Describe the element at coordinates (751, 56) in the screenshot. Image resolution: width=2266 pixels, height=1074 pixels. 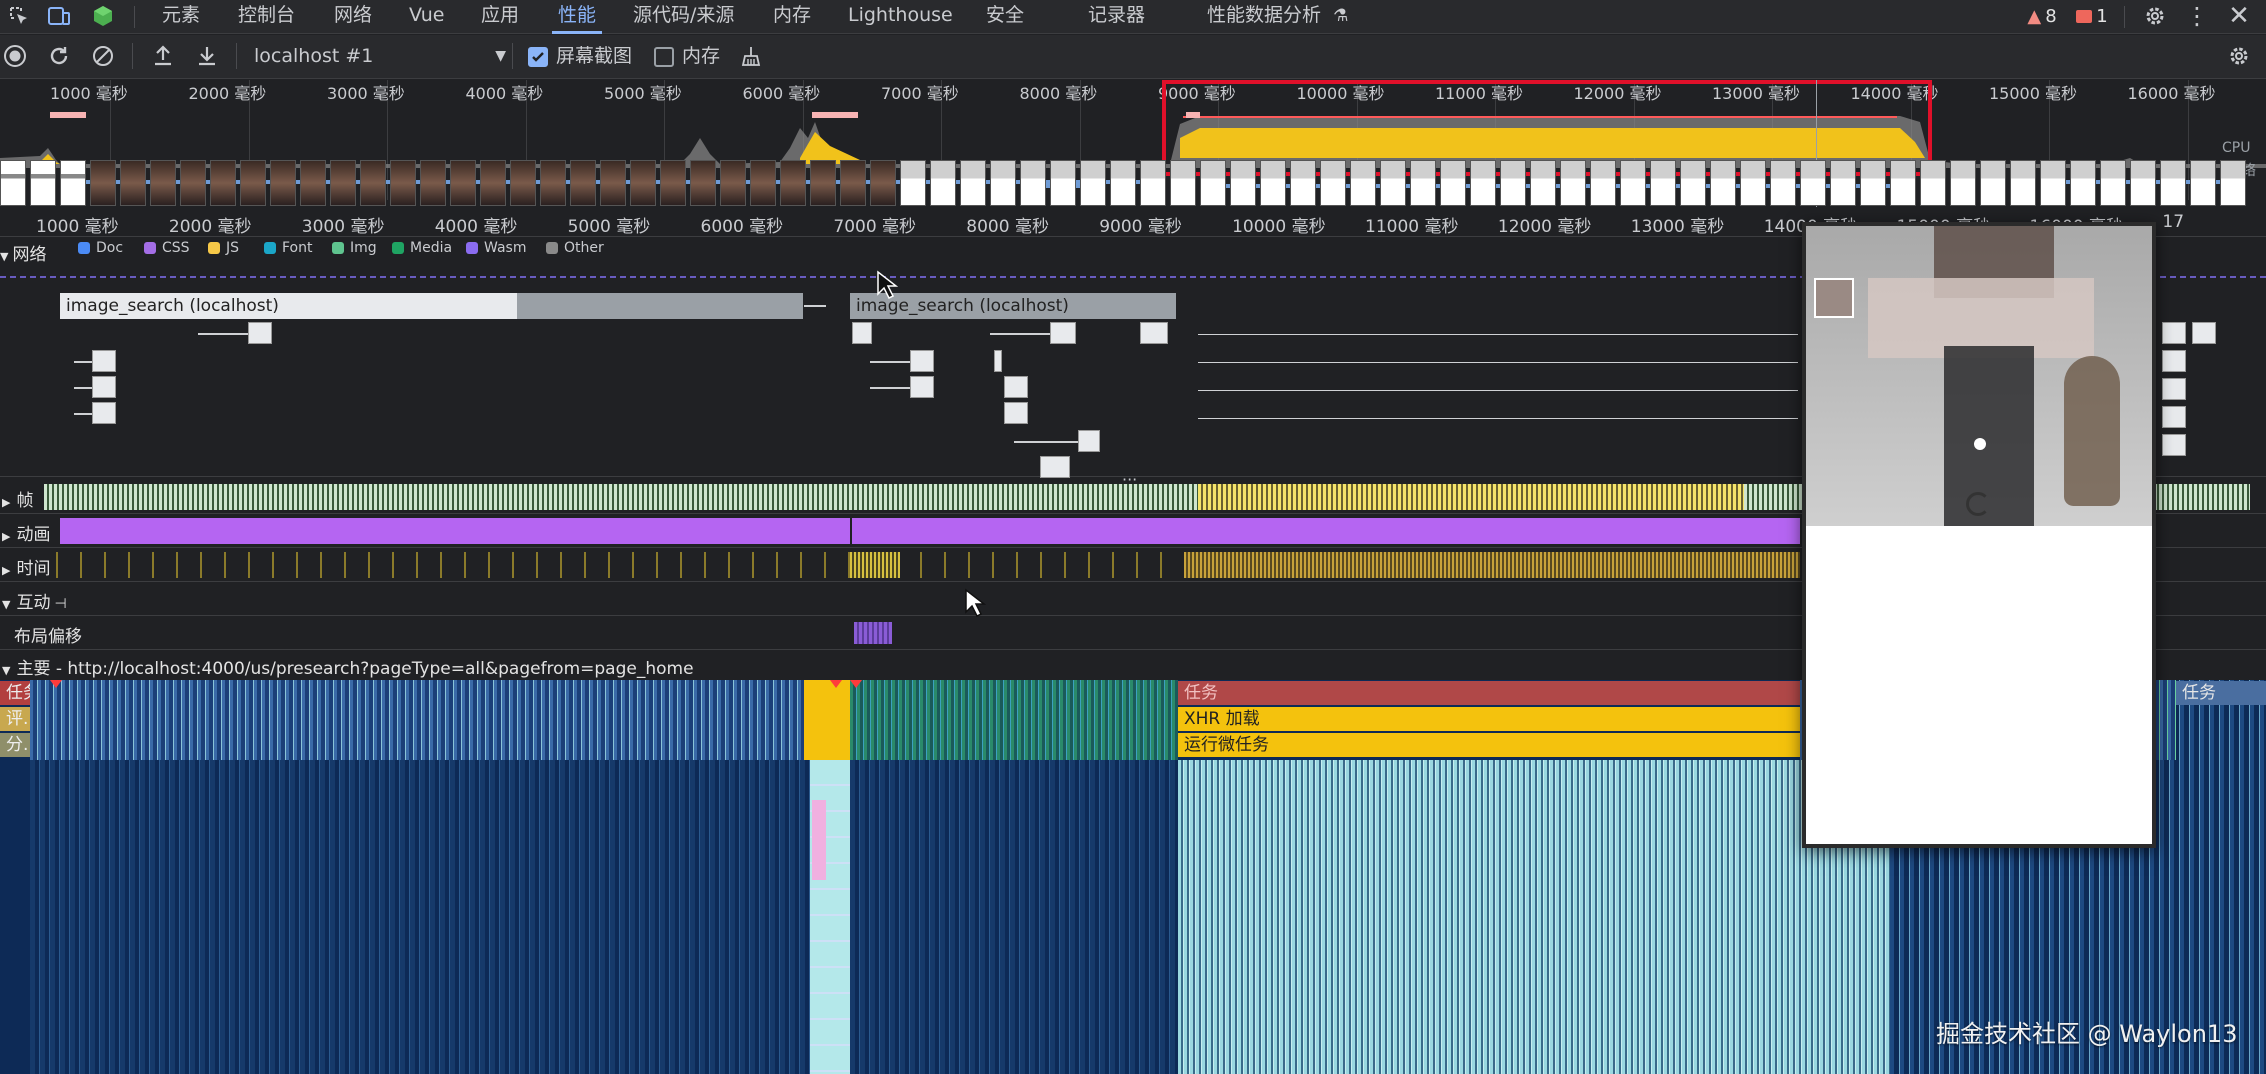
I see `garbage-collect-button` at that location.